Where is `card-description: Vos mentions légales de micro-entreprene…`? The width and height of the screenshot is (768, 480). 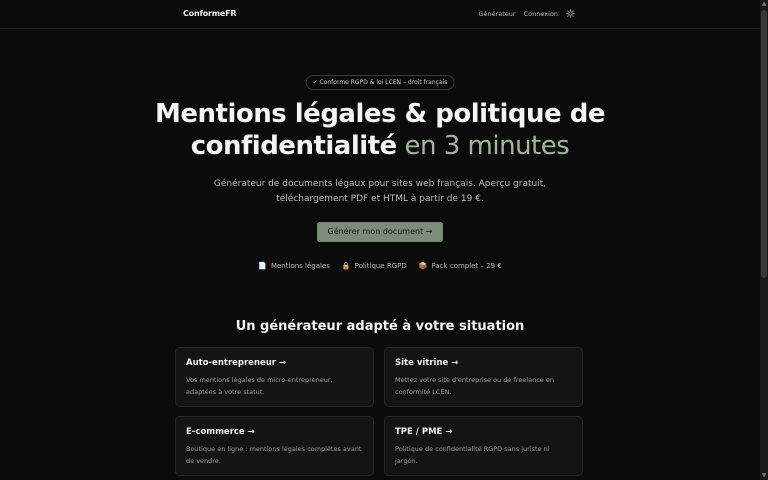 card-description: Vos mentions légales de micro-entreprene… is located at coordinates (259, 386).